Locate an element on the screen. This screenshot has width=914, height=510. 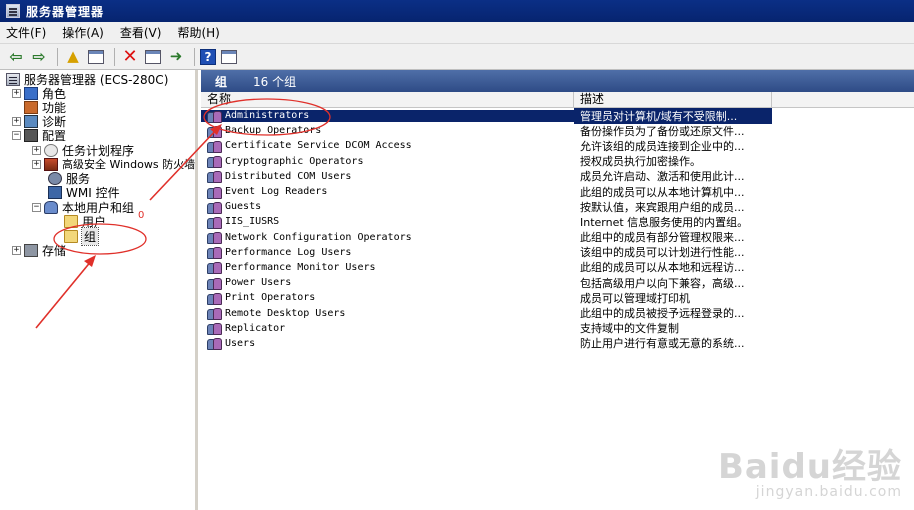
group-name-cell: Remote Desktop Users is located at coordinates (387, 314).